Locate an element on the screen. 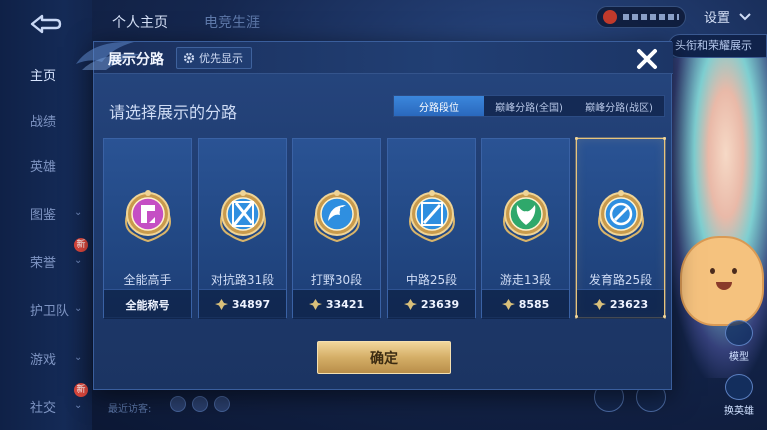 This screenshot has height=430, width=767. sidebar-item: 图鉴 ⌄ is located at coordinates (46, 213).